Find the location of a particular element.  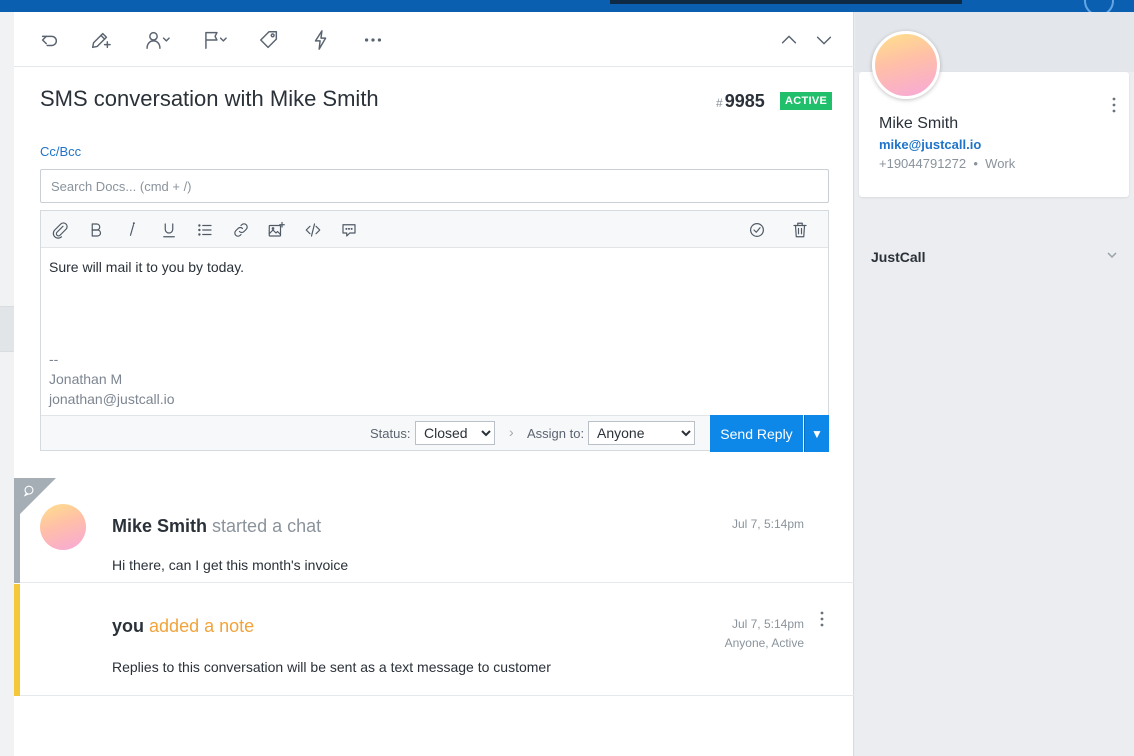

send-reply-button: Send Reply is located at coordinates (756, 433).